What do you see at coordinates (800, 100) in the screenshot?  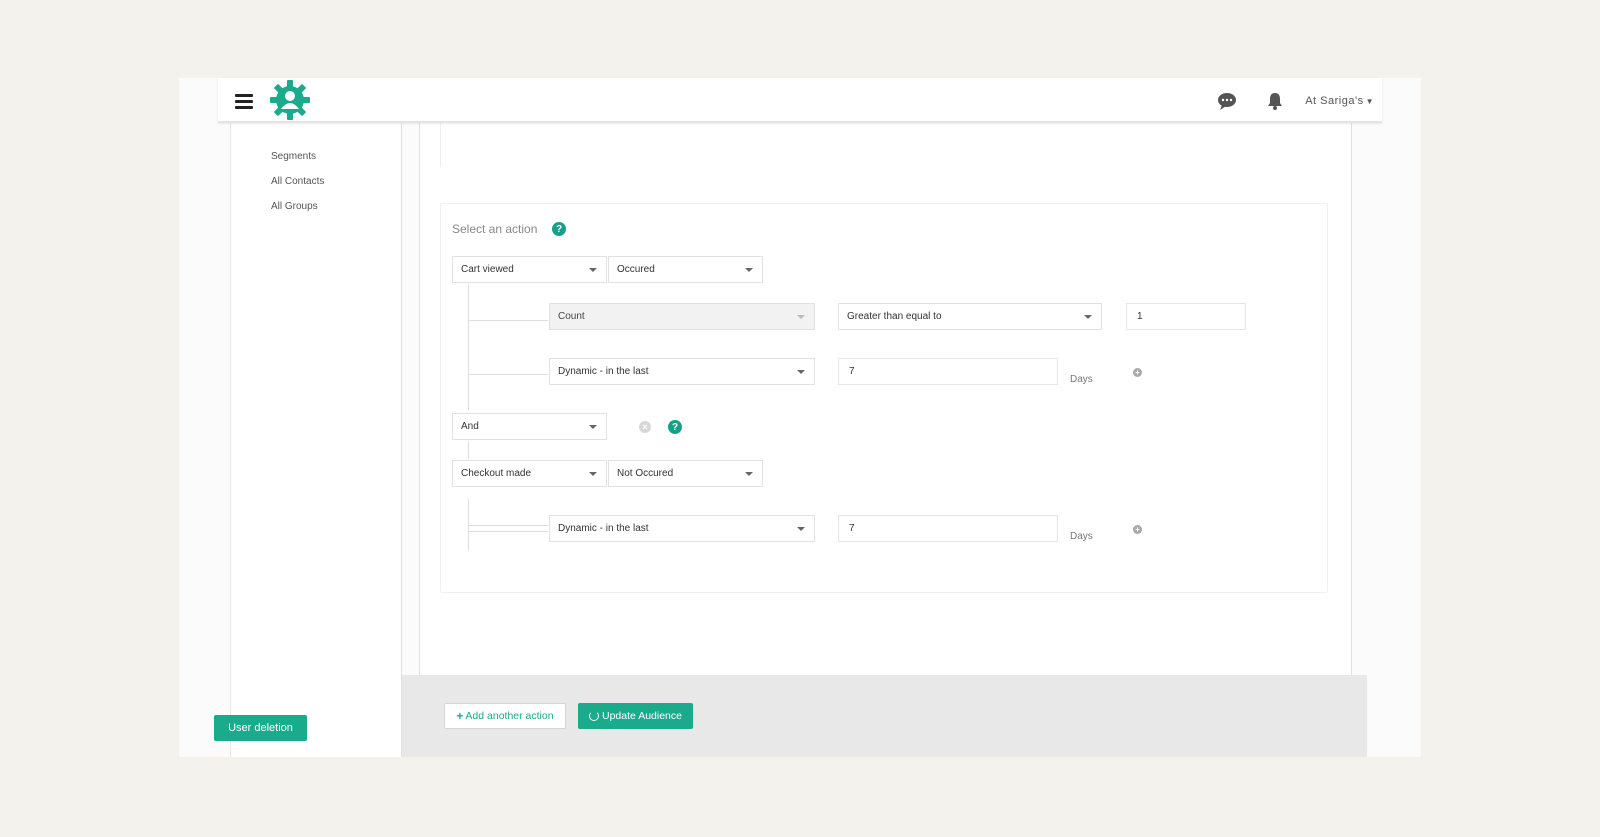 I see `top-navbar: At Sariga's ▼` at bounding box center [800, 100].